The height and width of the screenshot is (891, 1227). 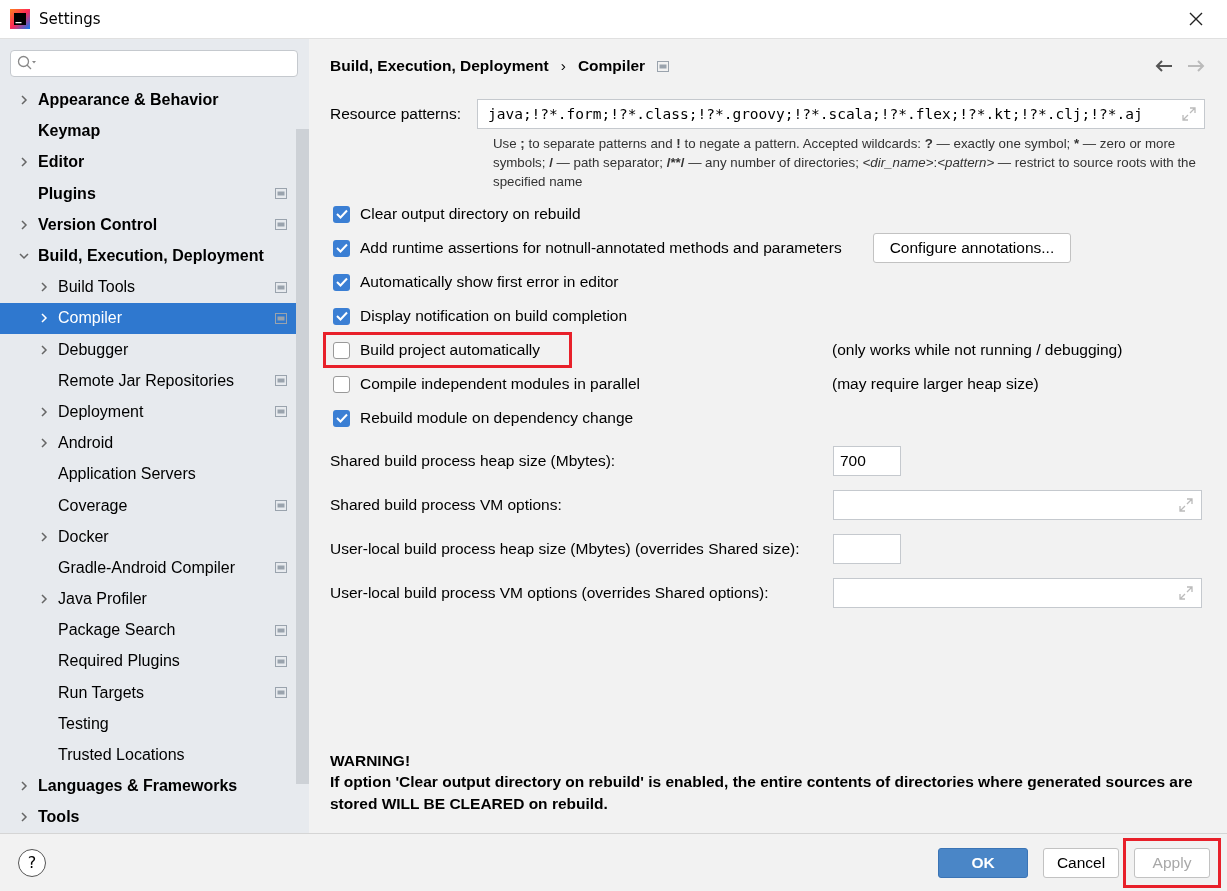 I want to click on tree-item: Package Search, so click(x=148, y=630).